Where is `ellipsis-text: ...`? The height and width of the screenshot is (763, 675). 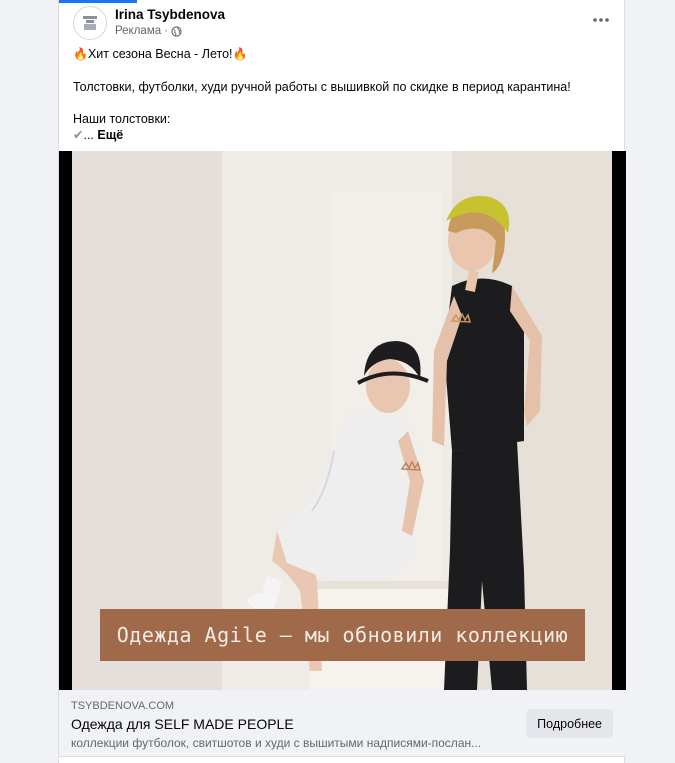 ellipsis-text: ... is located at coordinates (90, 135).